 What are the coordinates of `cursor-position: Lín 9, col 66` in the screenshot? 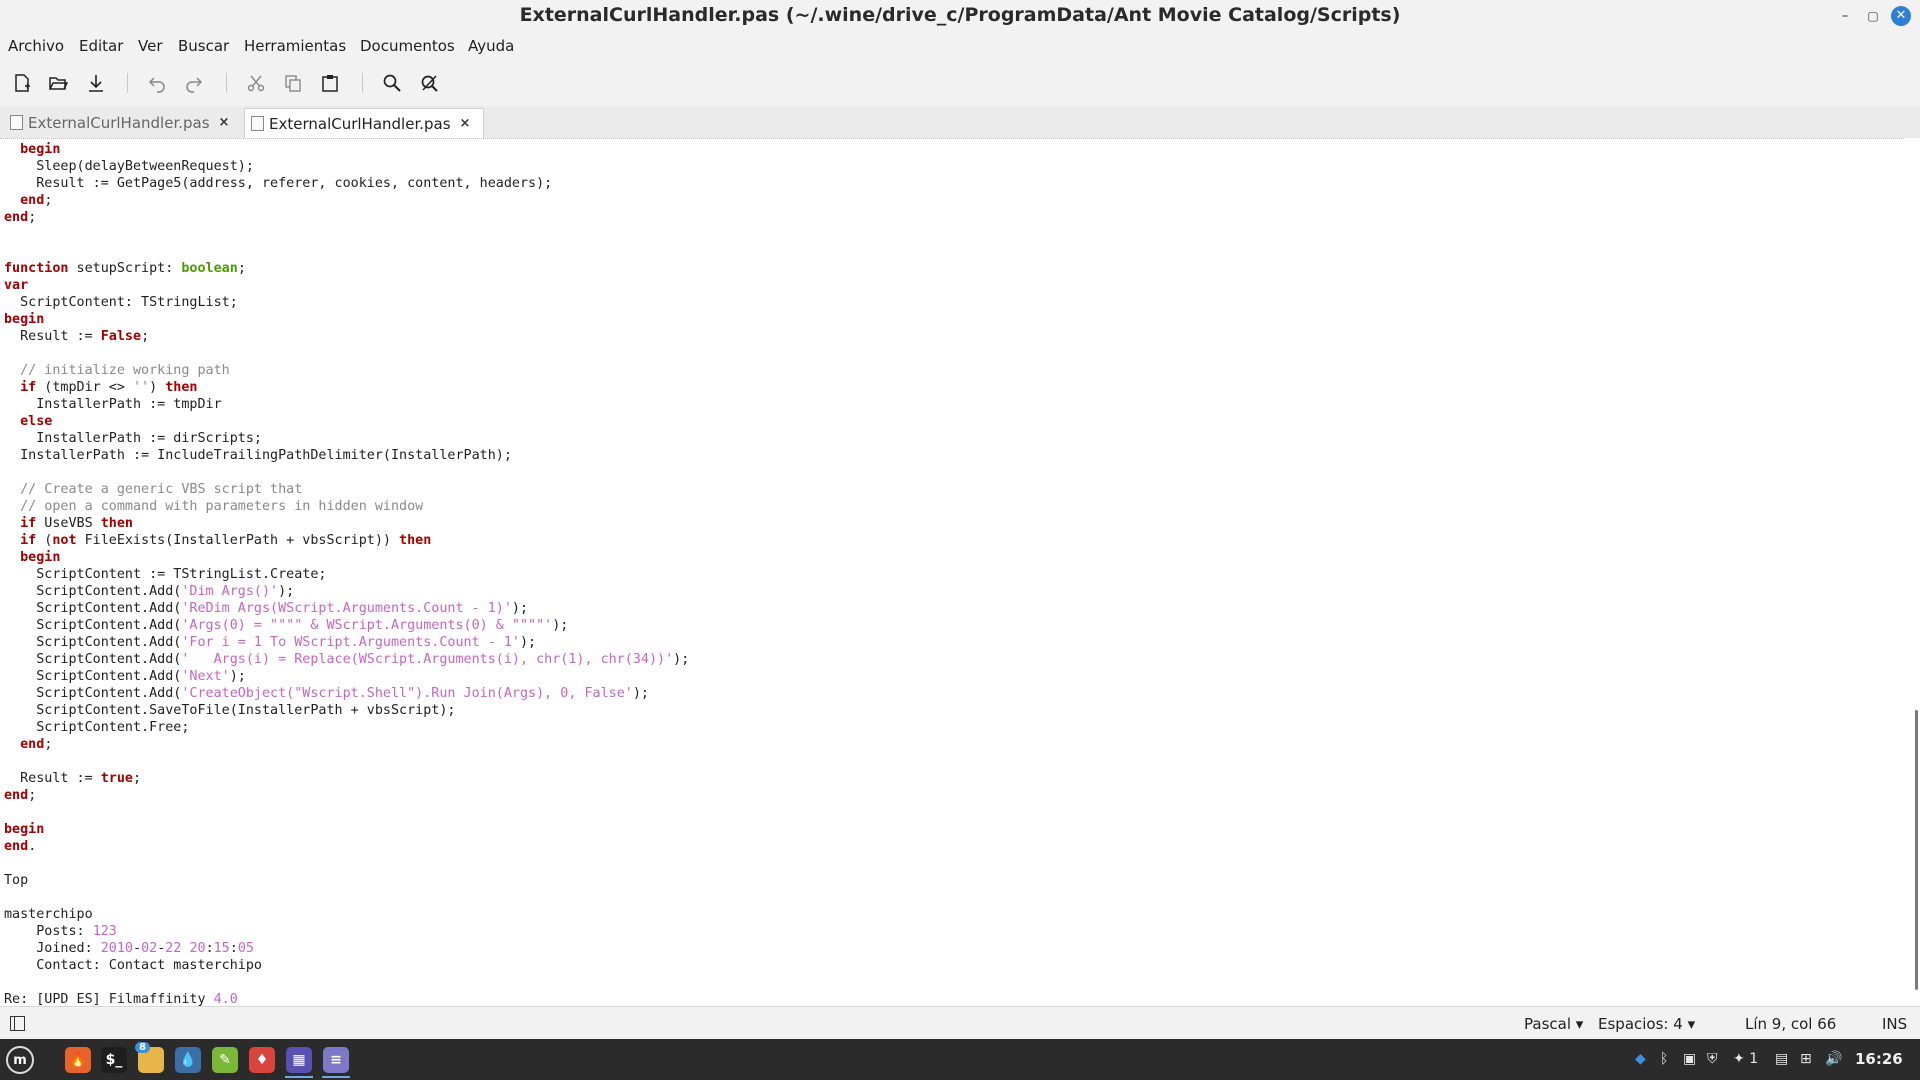 It's located at (1790, 1024).